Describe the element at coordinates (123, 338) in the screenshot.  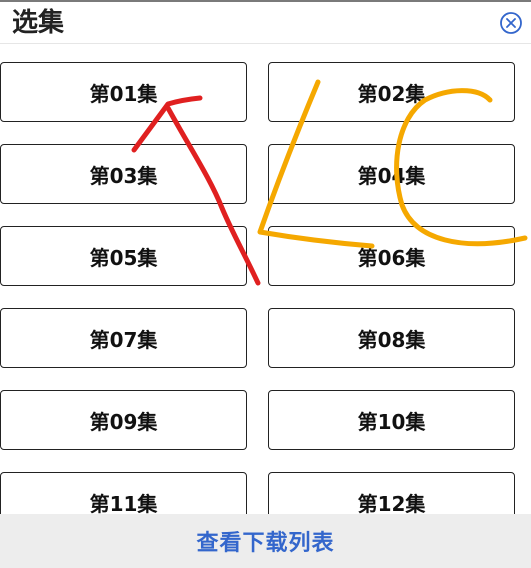
I see `episode-button: 第07集` at that location.